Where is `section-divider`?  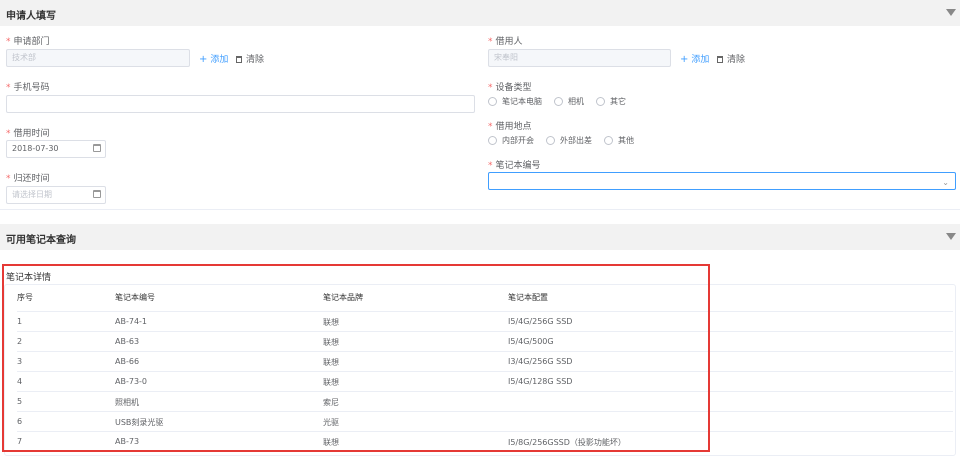 section-divider is located at coordinates (480, 209).